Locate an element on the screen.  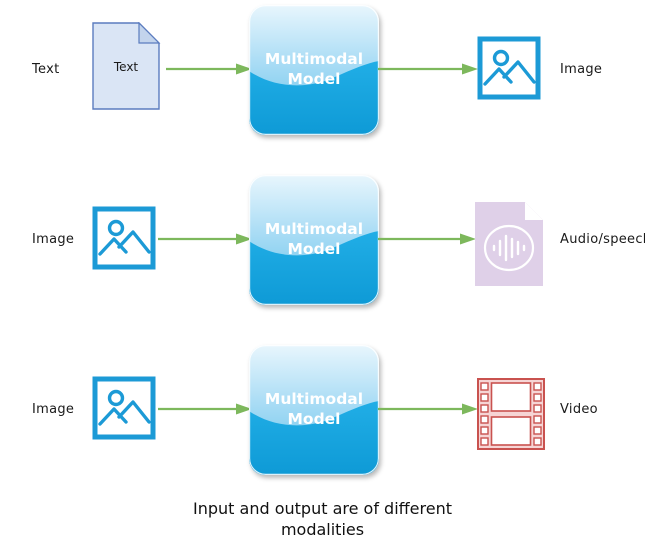
output-label: Video is located at coordinates (579, 409).